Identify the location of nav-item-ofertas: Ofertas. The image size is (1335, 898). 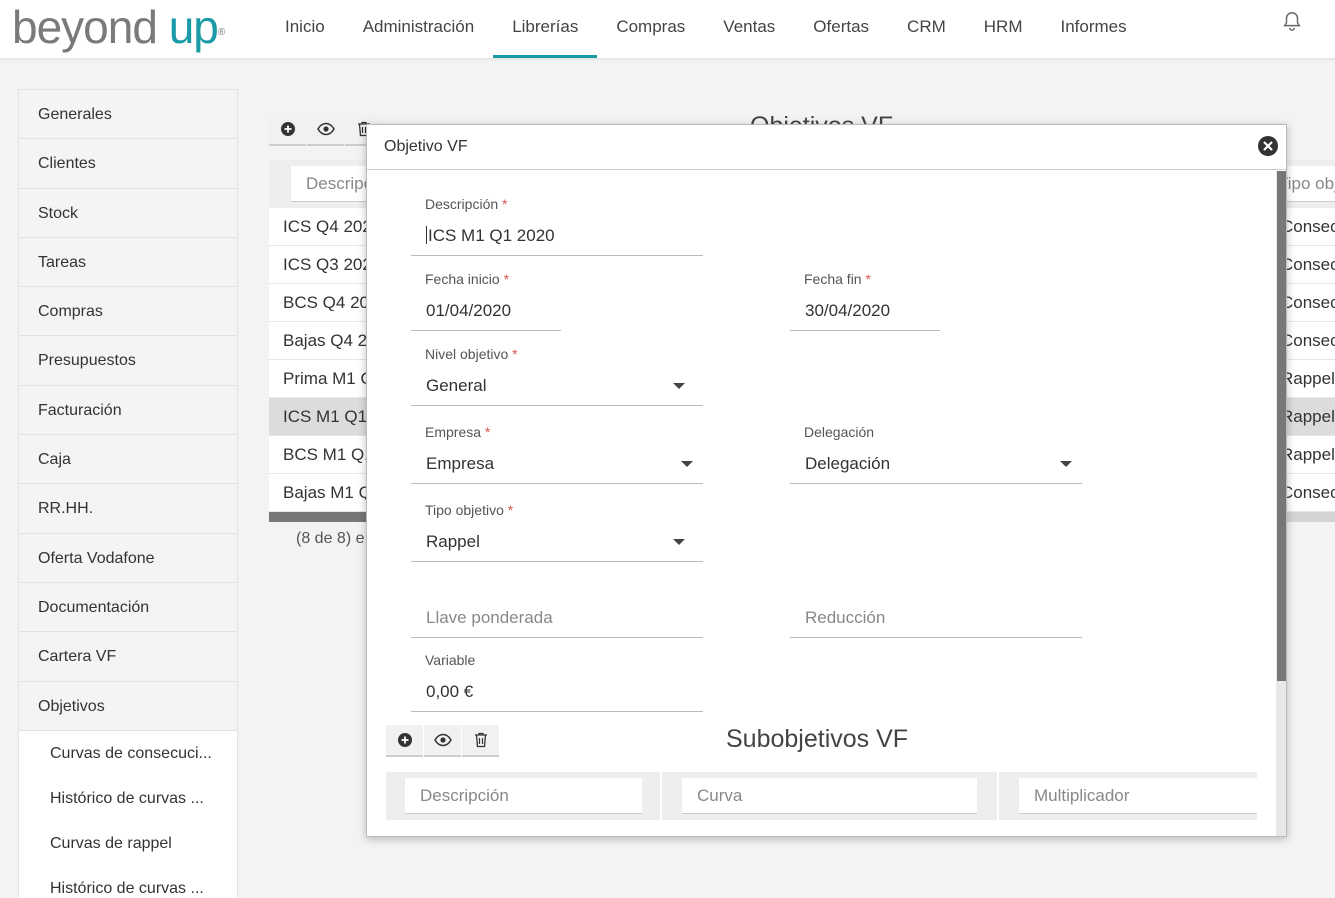
(841, 29).